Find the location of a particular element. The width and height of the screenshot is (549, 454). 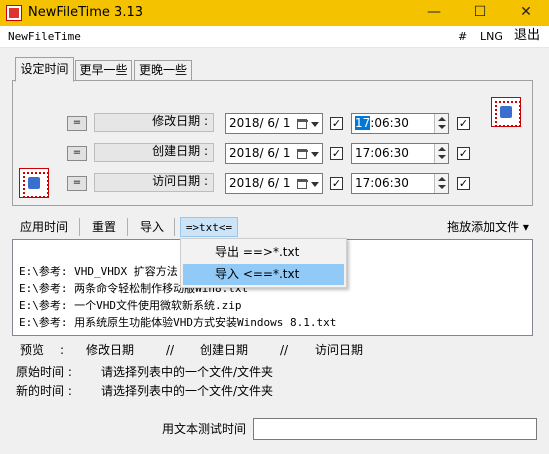

access-time-picker: 17:06:30 is located at coordinates (400, 183).